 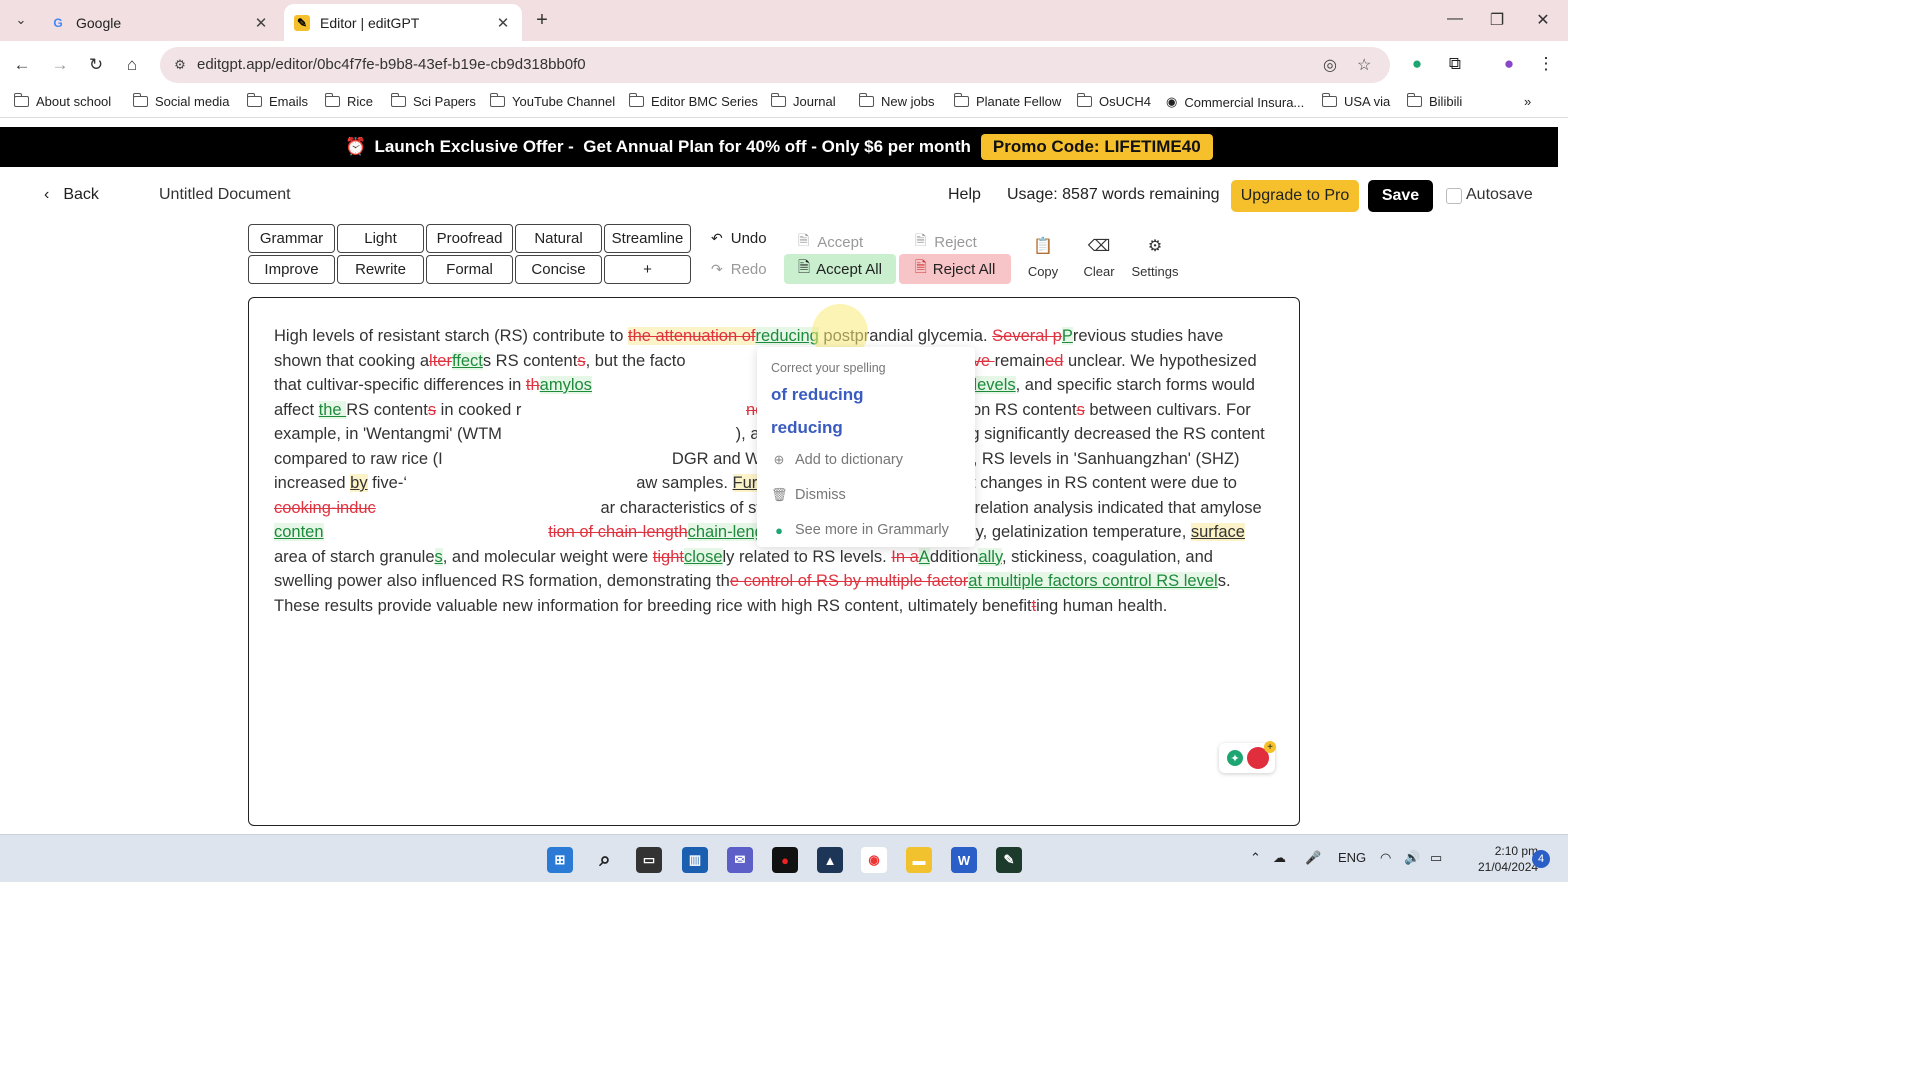 What do you see at coordinates (1096, 147) in the screenshot?
I see `promo-code-badge: Promo Code: LIFETIME40` at bounding box center [1096, 147].